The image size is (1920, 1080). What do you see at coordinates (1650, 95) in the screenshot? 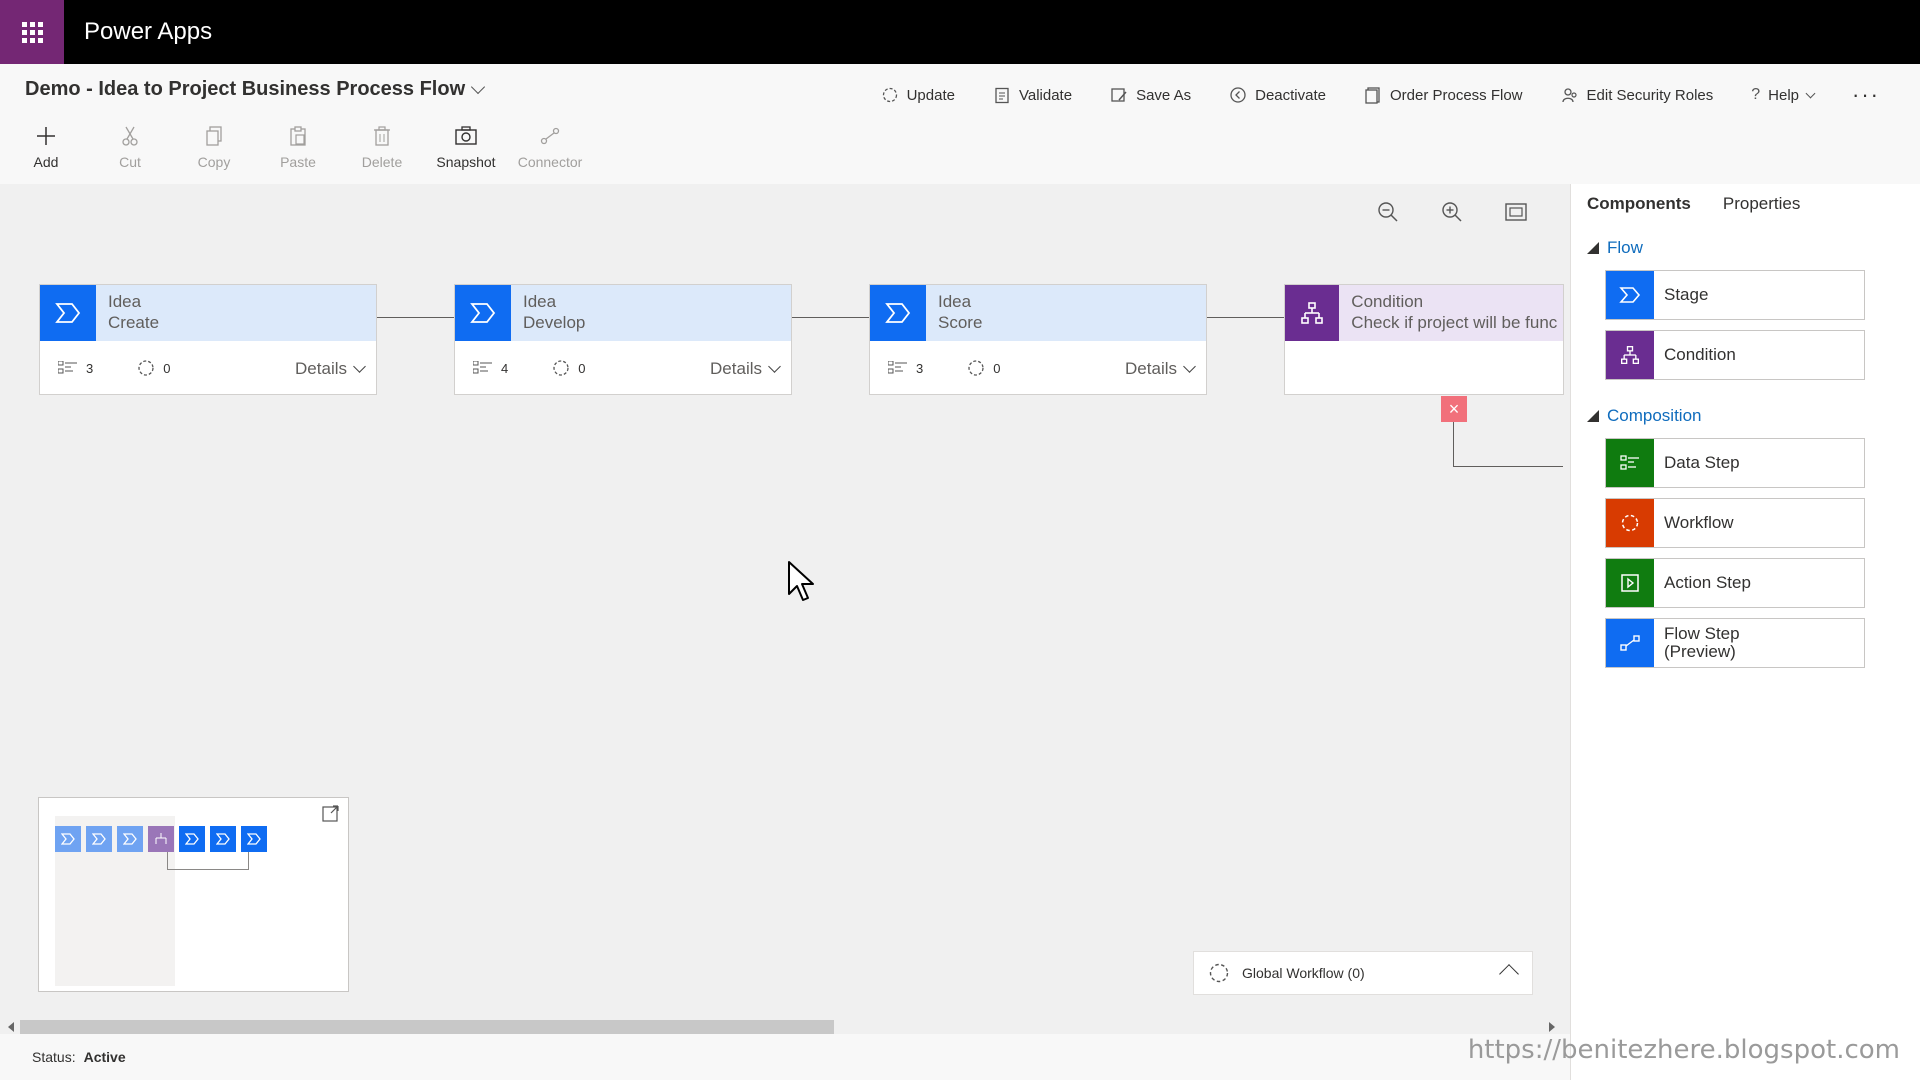
I see `edit-security-roles-label: Edit Security Roles` at bounding box center [1650, 95].